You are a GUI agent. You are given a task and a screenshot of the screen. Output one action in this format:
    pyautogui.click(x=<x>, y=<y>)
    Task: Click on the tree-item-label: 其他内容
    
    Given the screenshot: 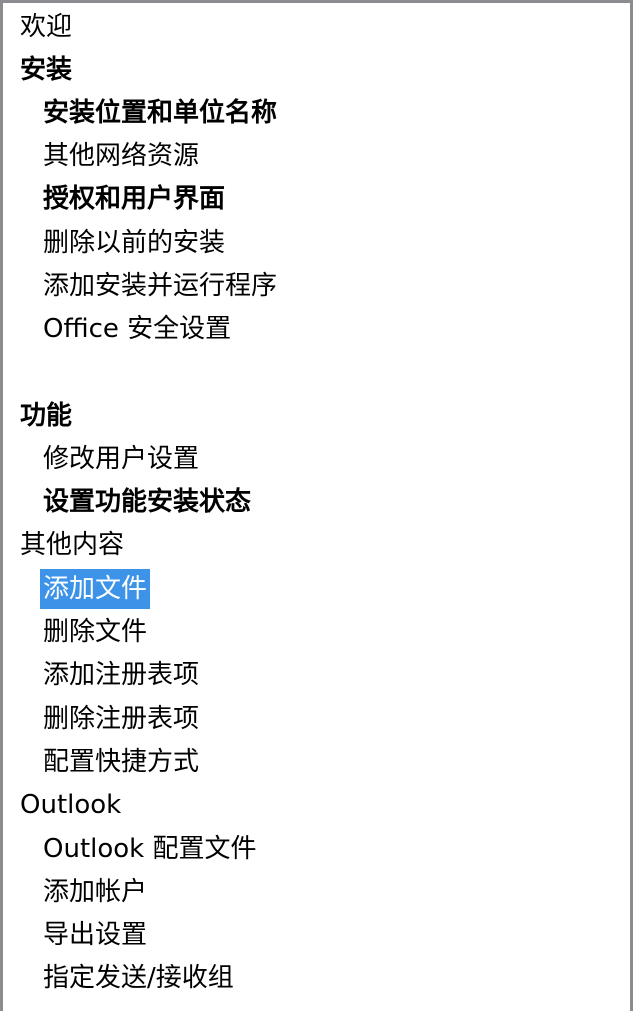 What is the action you would take?
    pyautogui.click(x=72, y=545)
    